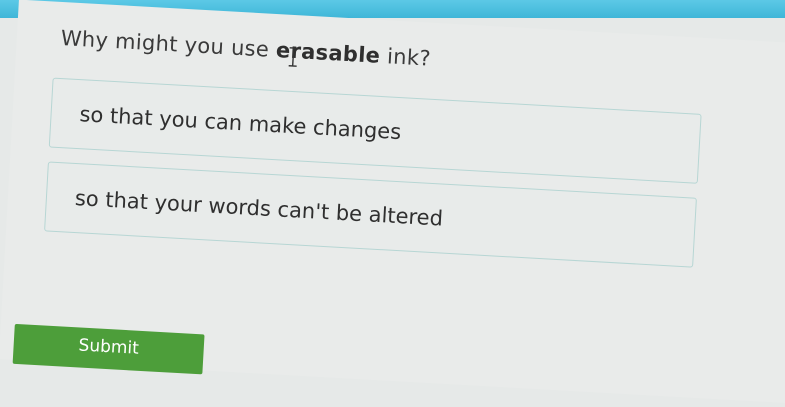 This screenshot has height=407, width=785. I want to click on answer-option-label: so that your words can't be altered, so click(259, 208).